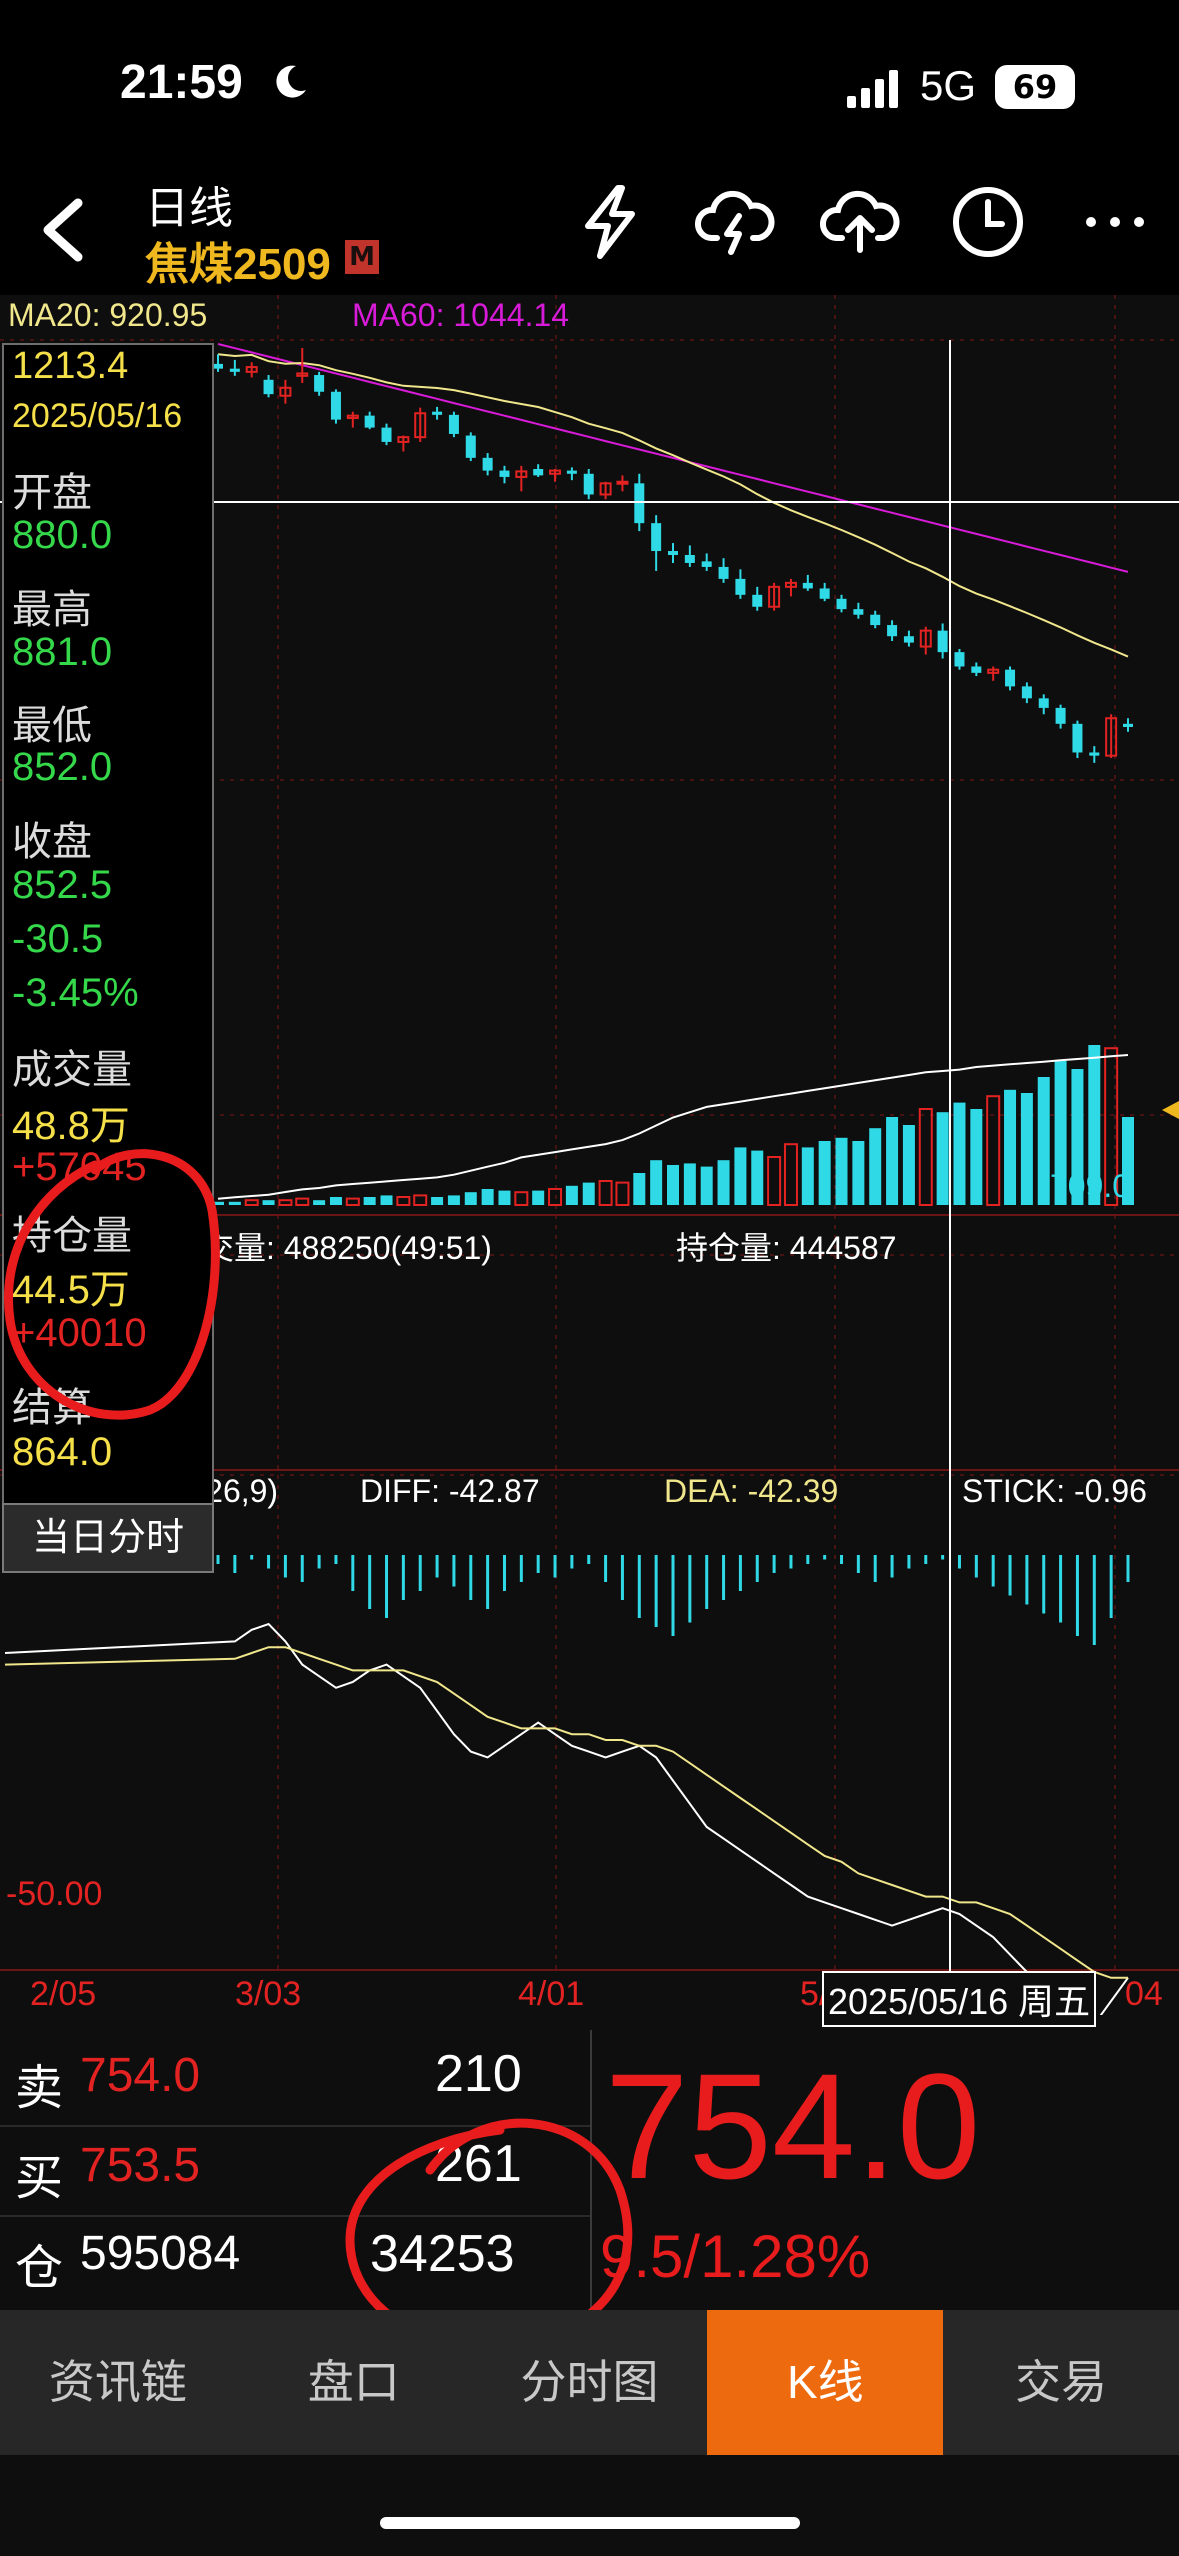  What do you see at coordinates (442, 2254) in the screenshot?
I see `oi-row-change: 34253` at bounding box center [442, 2254].